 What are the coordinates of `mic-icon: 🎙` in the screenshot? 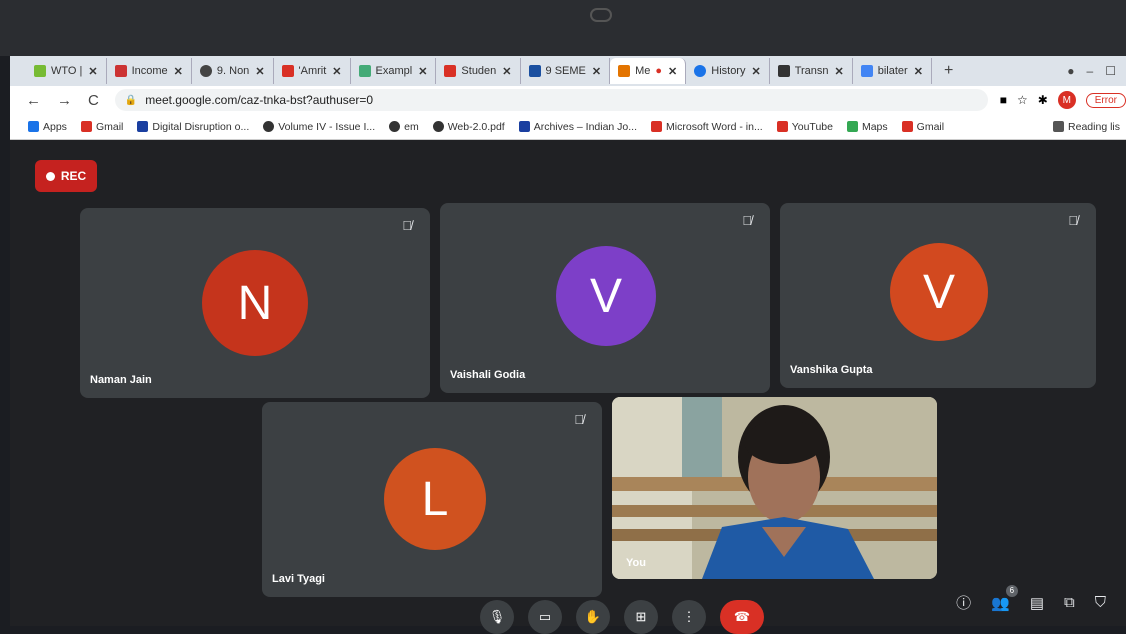 It's located at (497, 616).